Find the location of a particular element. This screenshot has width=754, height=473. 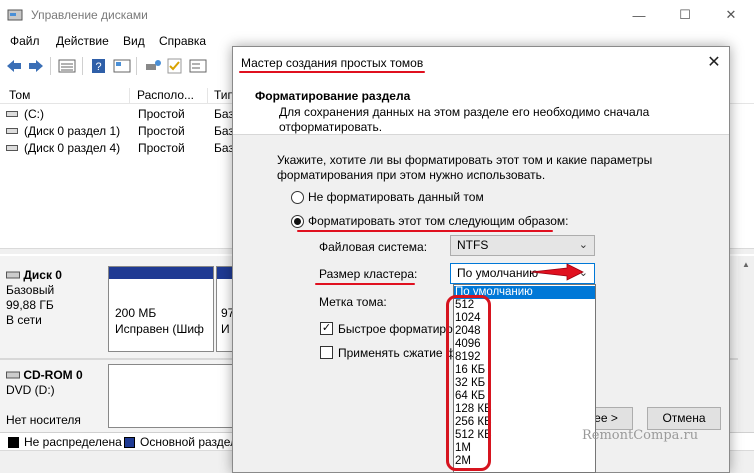

check-icon is located at coordinates (175, 66).